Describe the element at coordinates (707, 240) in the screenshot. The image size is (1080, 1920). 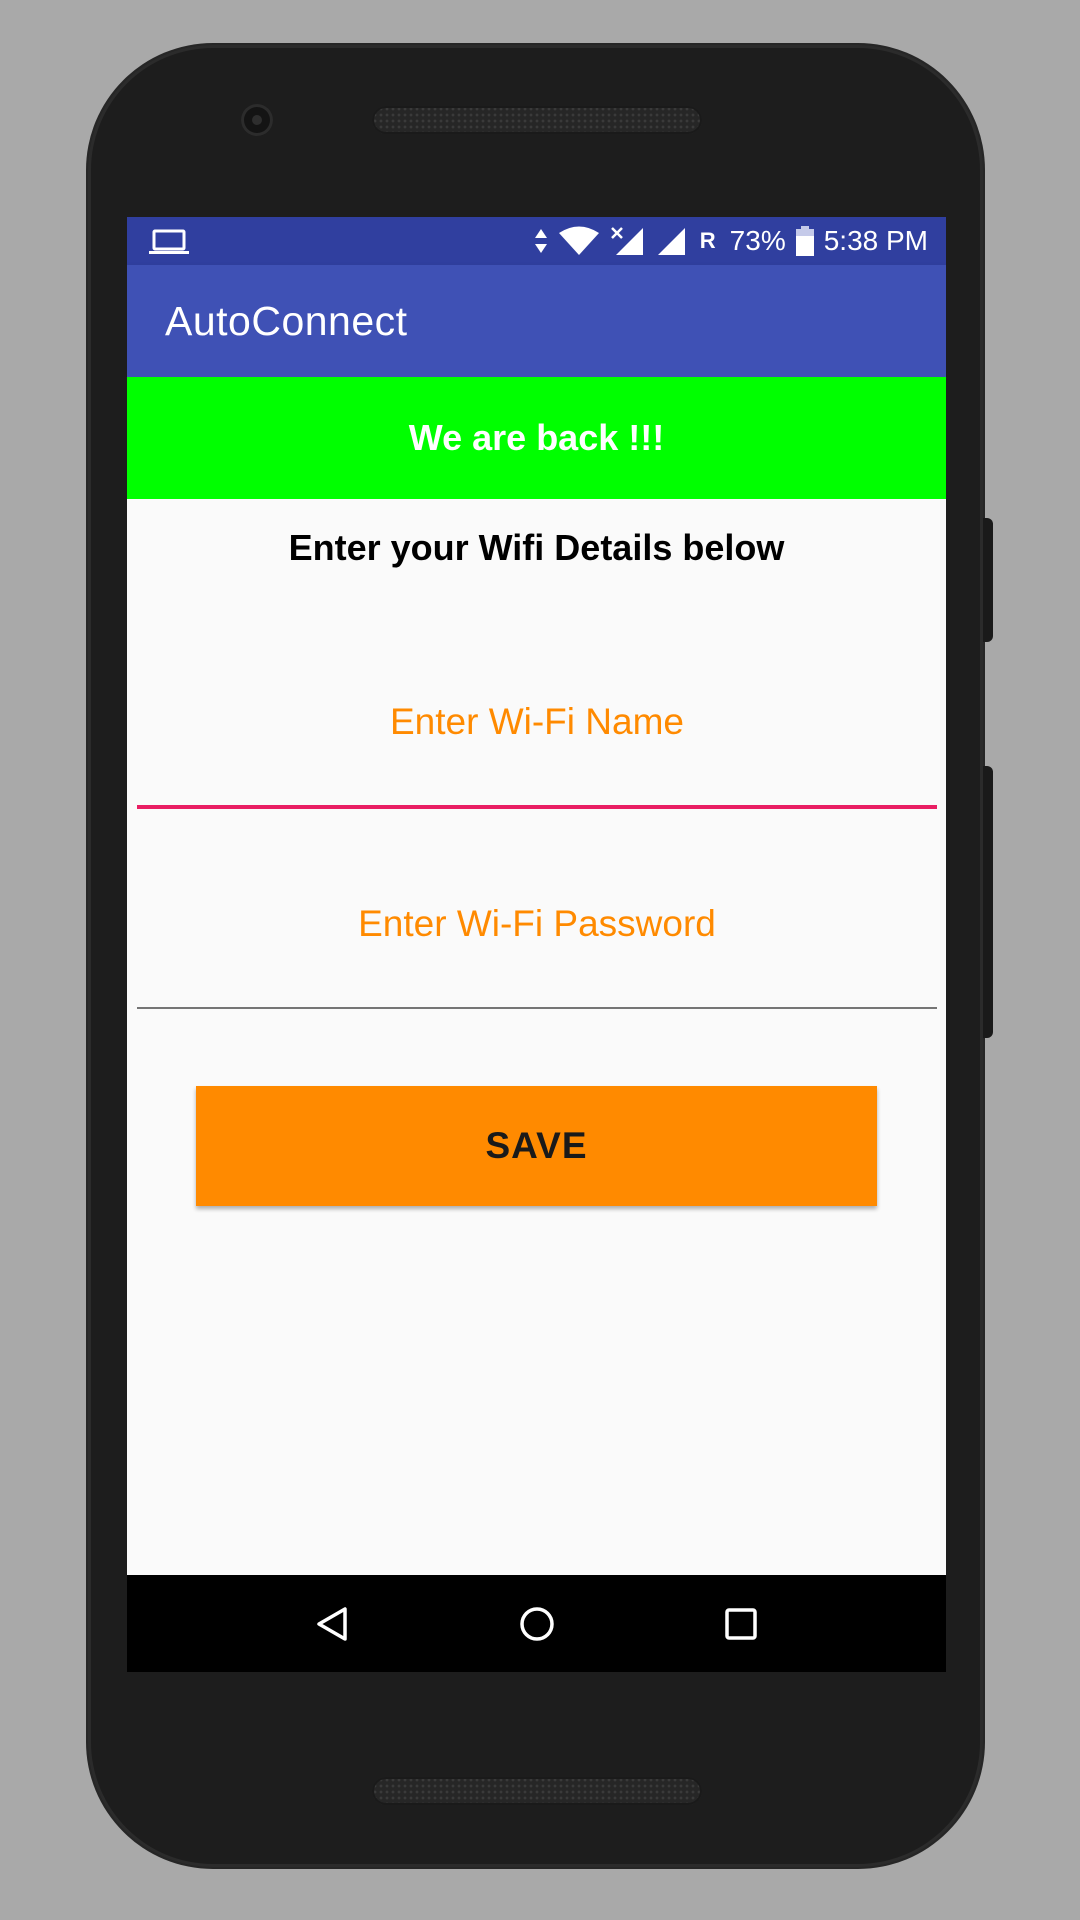
I see `roaming-indicator: R` at that location.